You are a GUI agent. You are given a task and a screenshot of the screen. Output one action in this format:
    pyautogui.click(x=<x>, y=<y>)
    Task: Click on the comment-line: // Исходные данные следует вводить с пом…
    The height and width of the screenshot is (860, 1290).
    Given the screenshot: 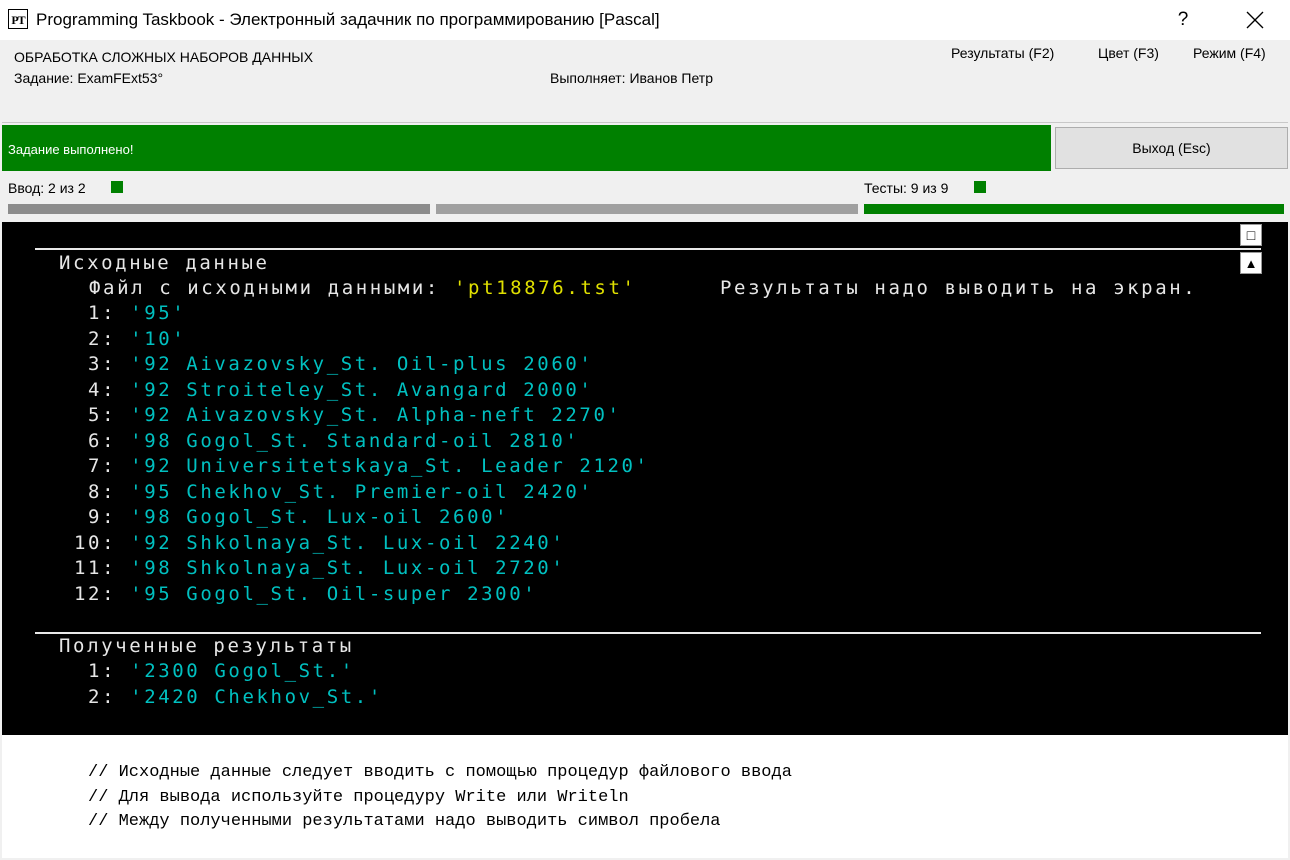 What is the action you would take?
    pyautogui.click(x=440, y=772)
    